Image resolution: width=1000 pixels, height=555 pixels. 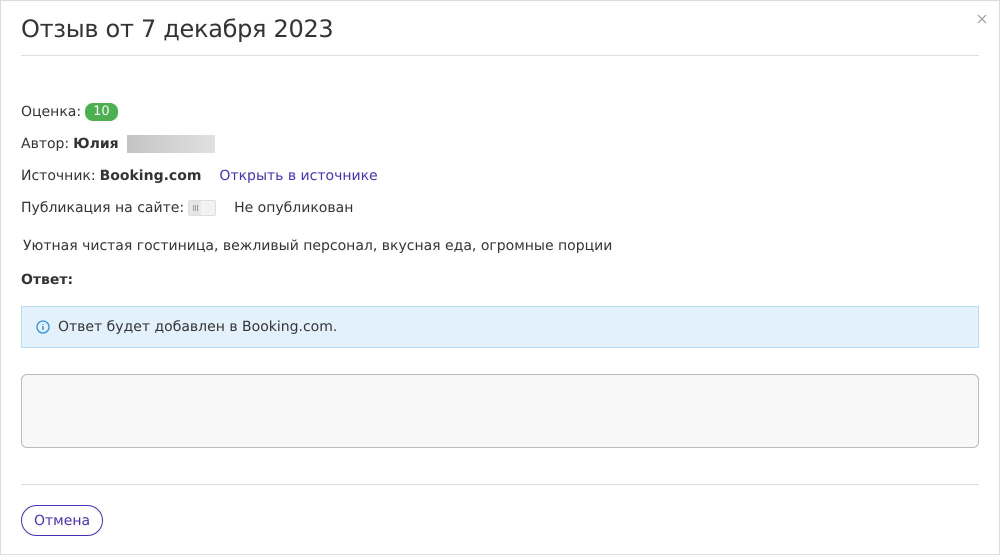 I want to click on review-text: Уютная чистая гостиница, вежливый персонал, вкусная еда, огромные порции, so click(x=318, y=246).